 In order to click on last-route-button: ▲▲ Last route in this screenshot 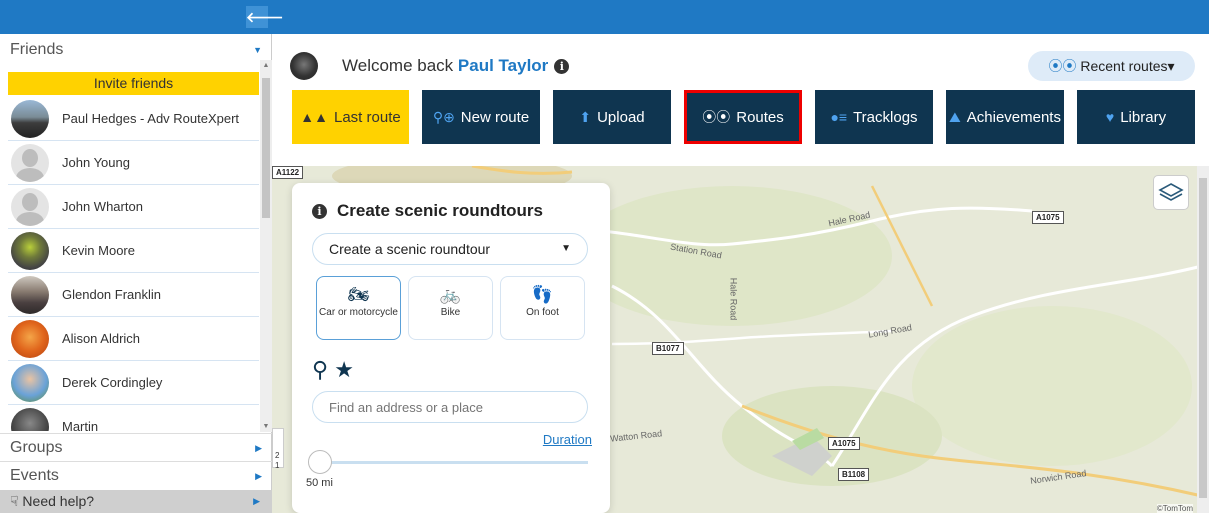, I will do `click(350, 117)`.